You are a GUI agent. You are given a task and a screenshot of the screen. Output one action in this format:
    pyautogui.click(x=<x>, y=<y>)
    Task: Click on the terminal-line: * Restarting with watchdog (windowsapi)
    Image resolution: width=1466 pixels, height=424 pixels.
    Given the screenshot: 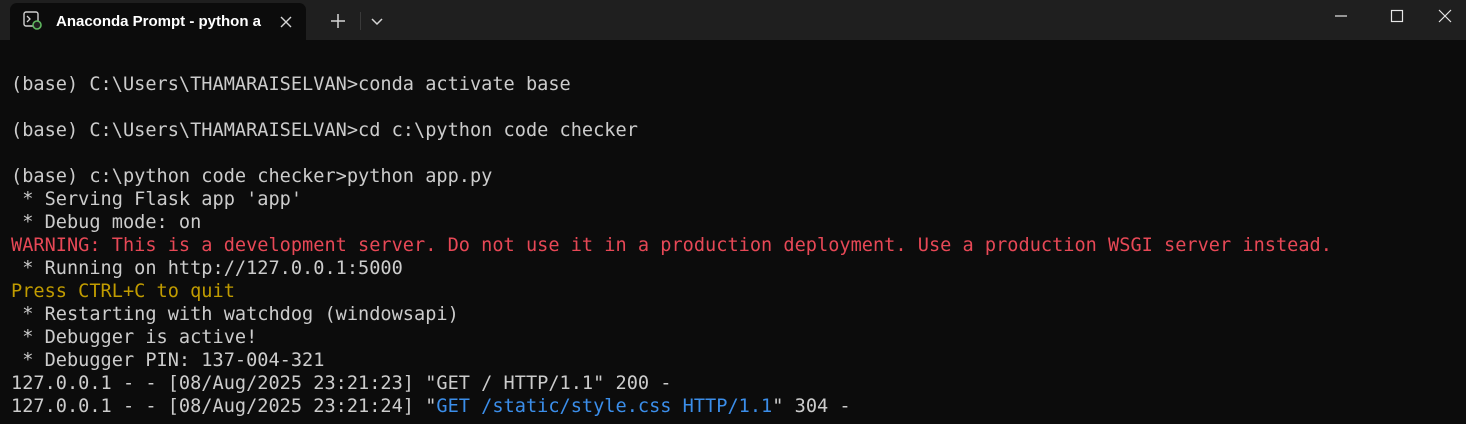 What is the action you would take?
    pyautogui.click(x=235, y=314)
    